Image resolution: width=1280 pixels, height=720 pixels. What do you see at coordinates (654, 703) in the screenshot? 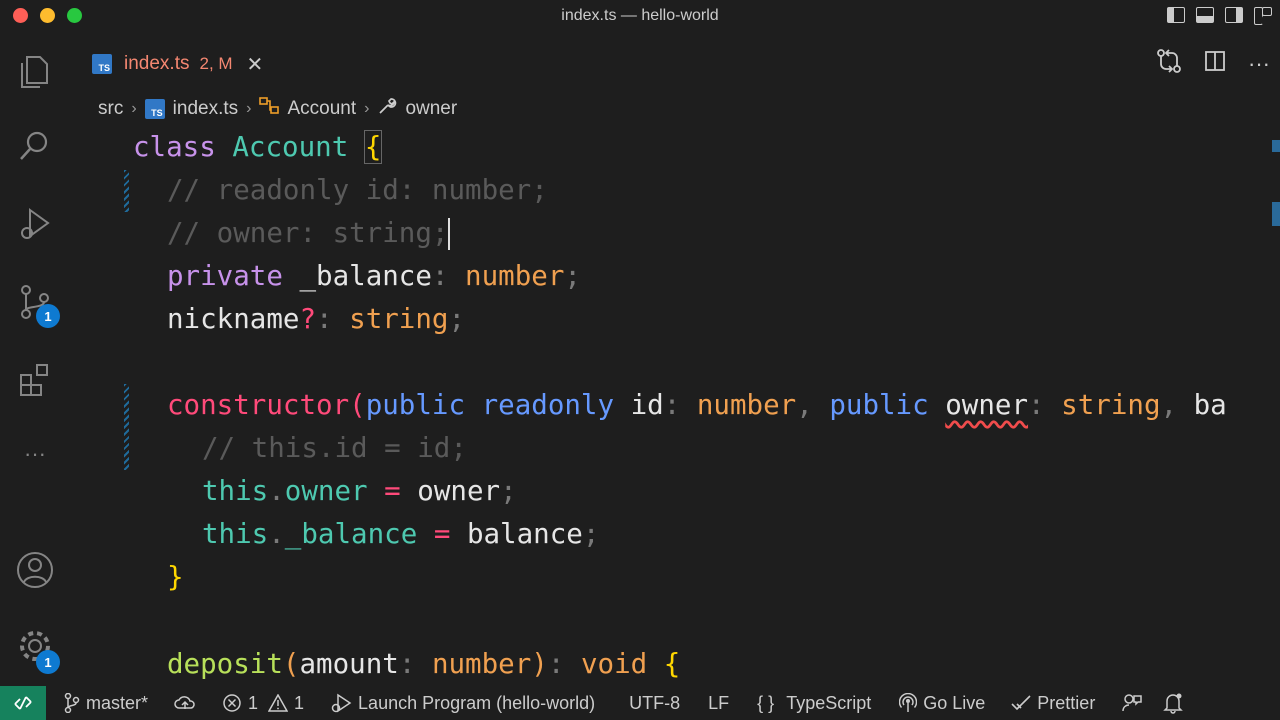
I see `encoding-status: UTF-8` at bounding box center [654, 703].